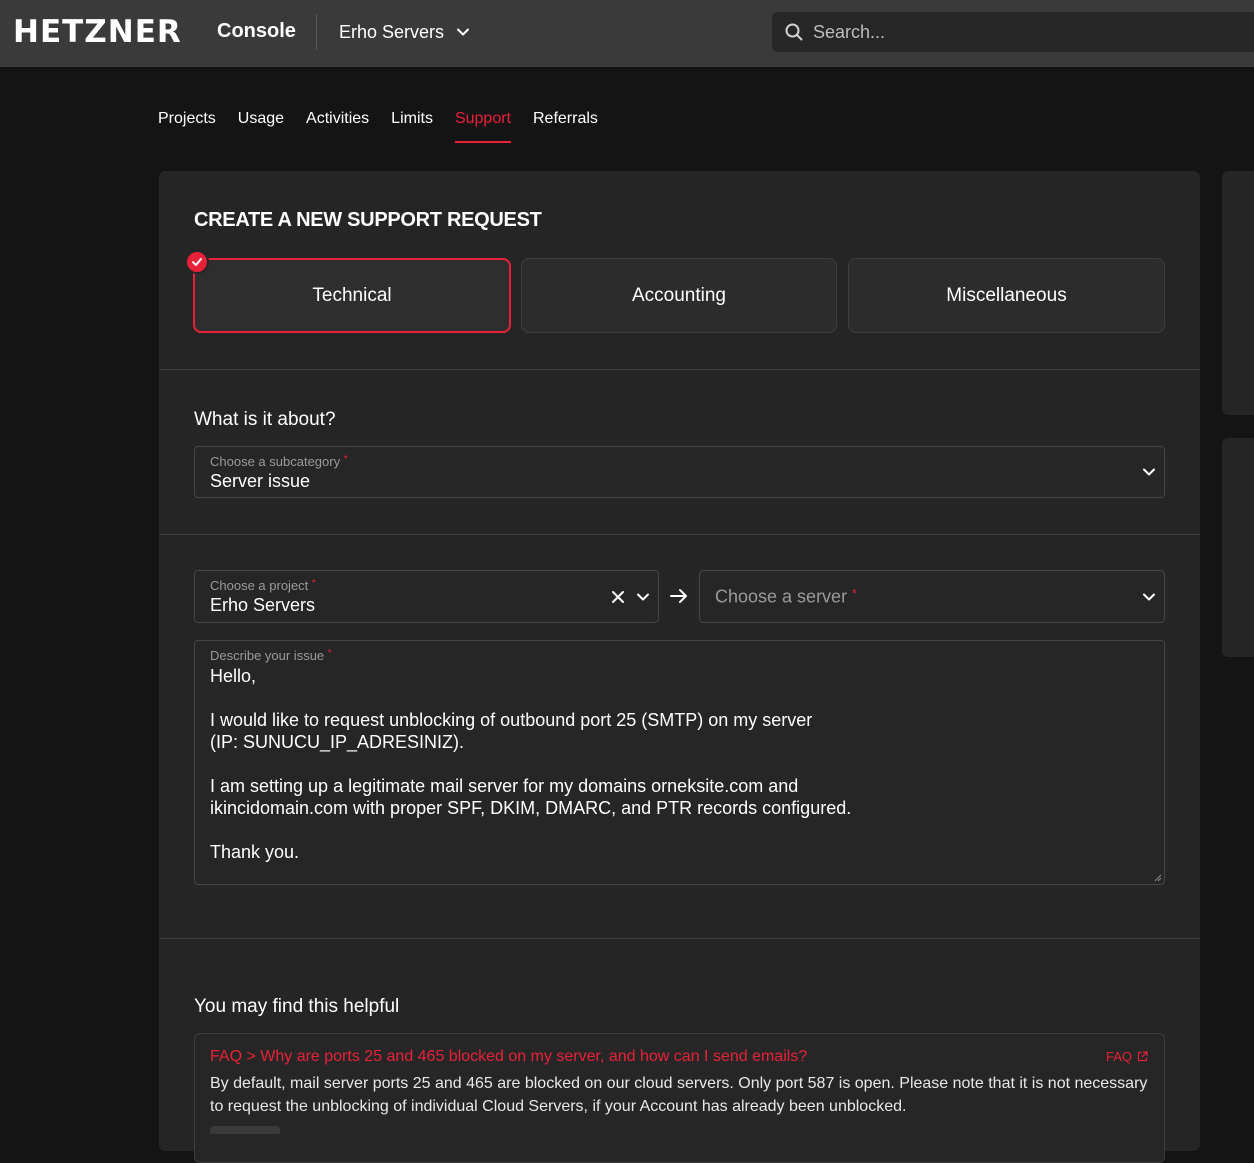  I want to click on type-technical-button: Technical, so click(352, 295).